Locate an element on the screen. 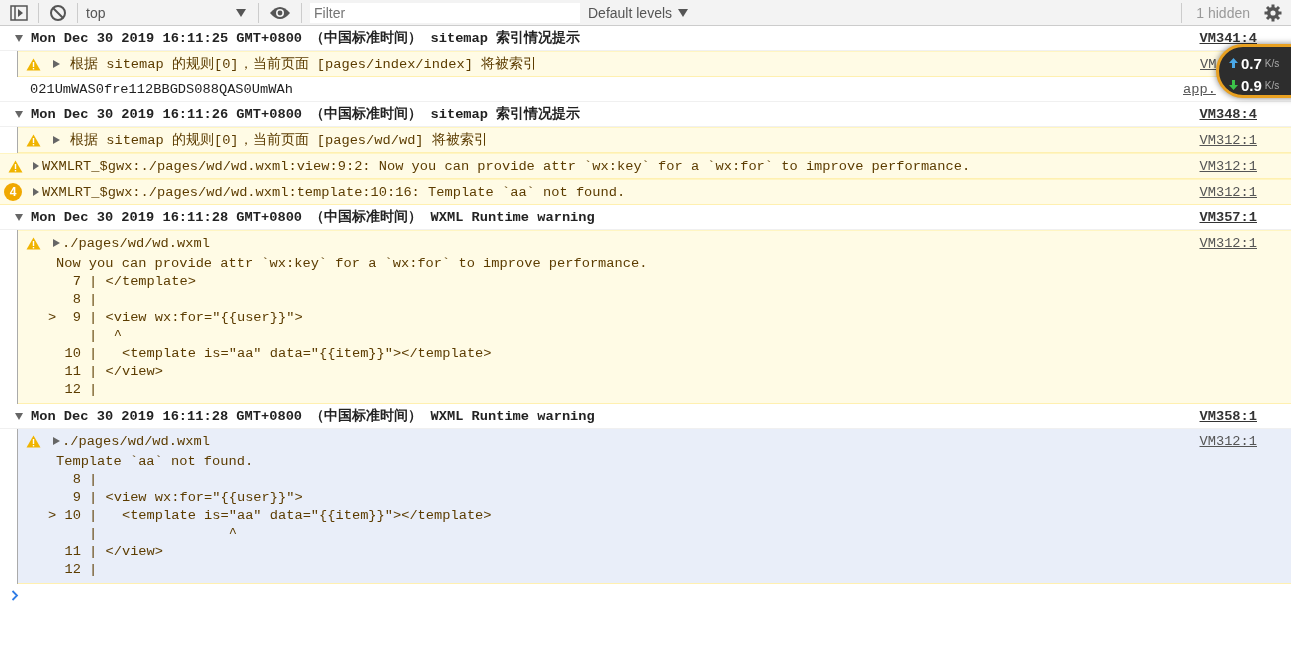 This screenshot has height=671, width=1291. source-link: VM is located at coordinates (1208, 64).